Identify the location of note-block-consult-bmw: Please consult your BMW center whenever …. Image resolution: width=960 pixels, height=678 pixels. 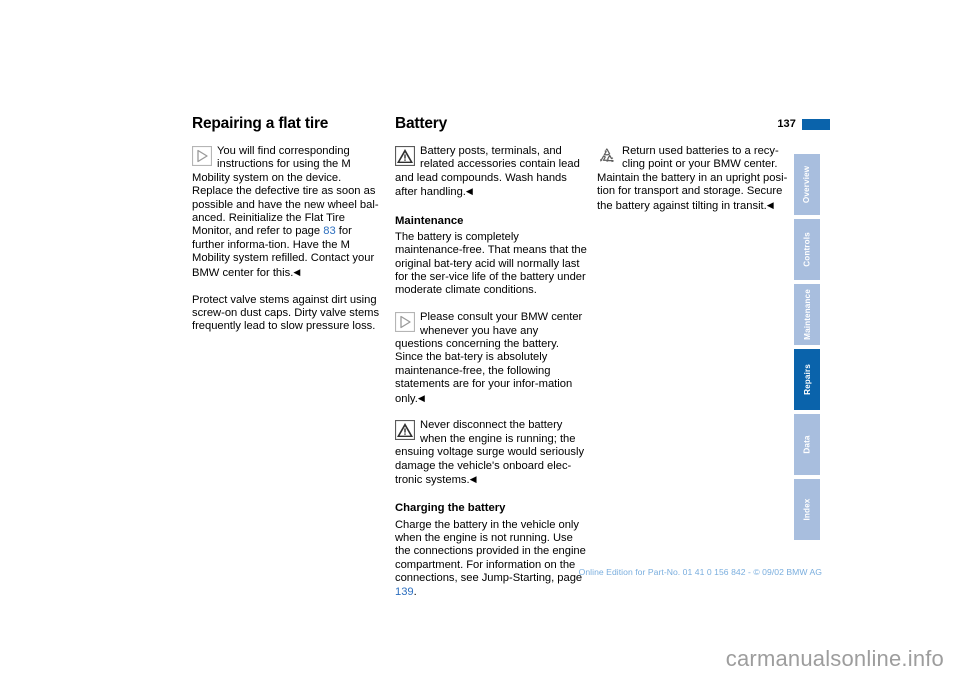
(491, 358).